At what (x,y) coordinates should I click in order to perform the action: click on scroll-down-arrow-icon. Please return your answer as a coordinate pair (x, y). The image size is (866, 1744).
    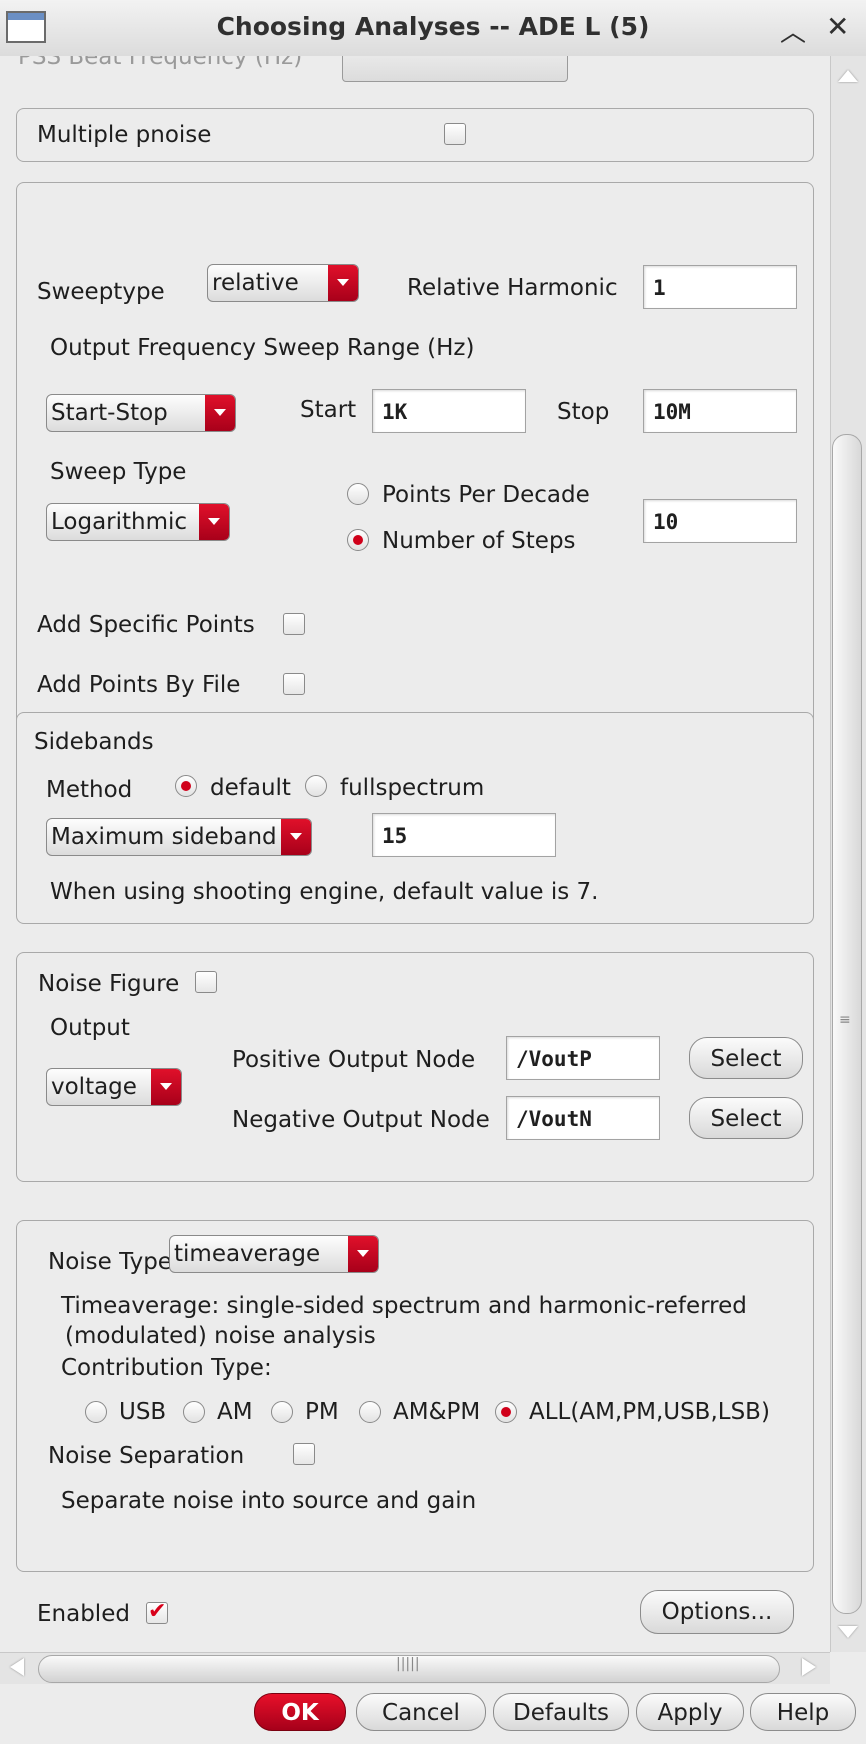
    Looking at the image, I should click on (848, 1632).